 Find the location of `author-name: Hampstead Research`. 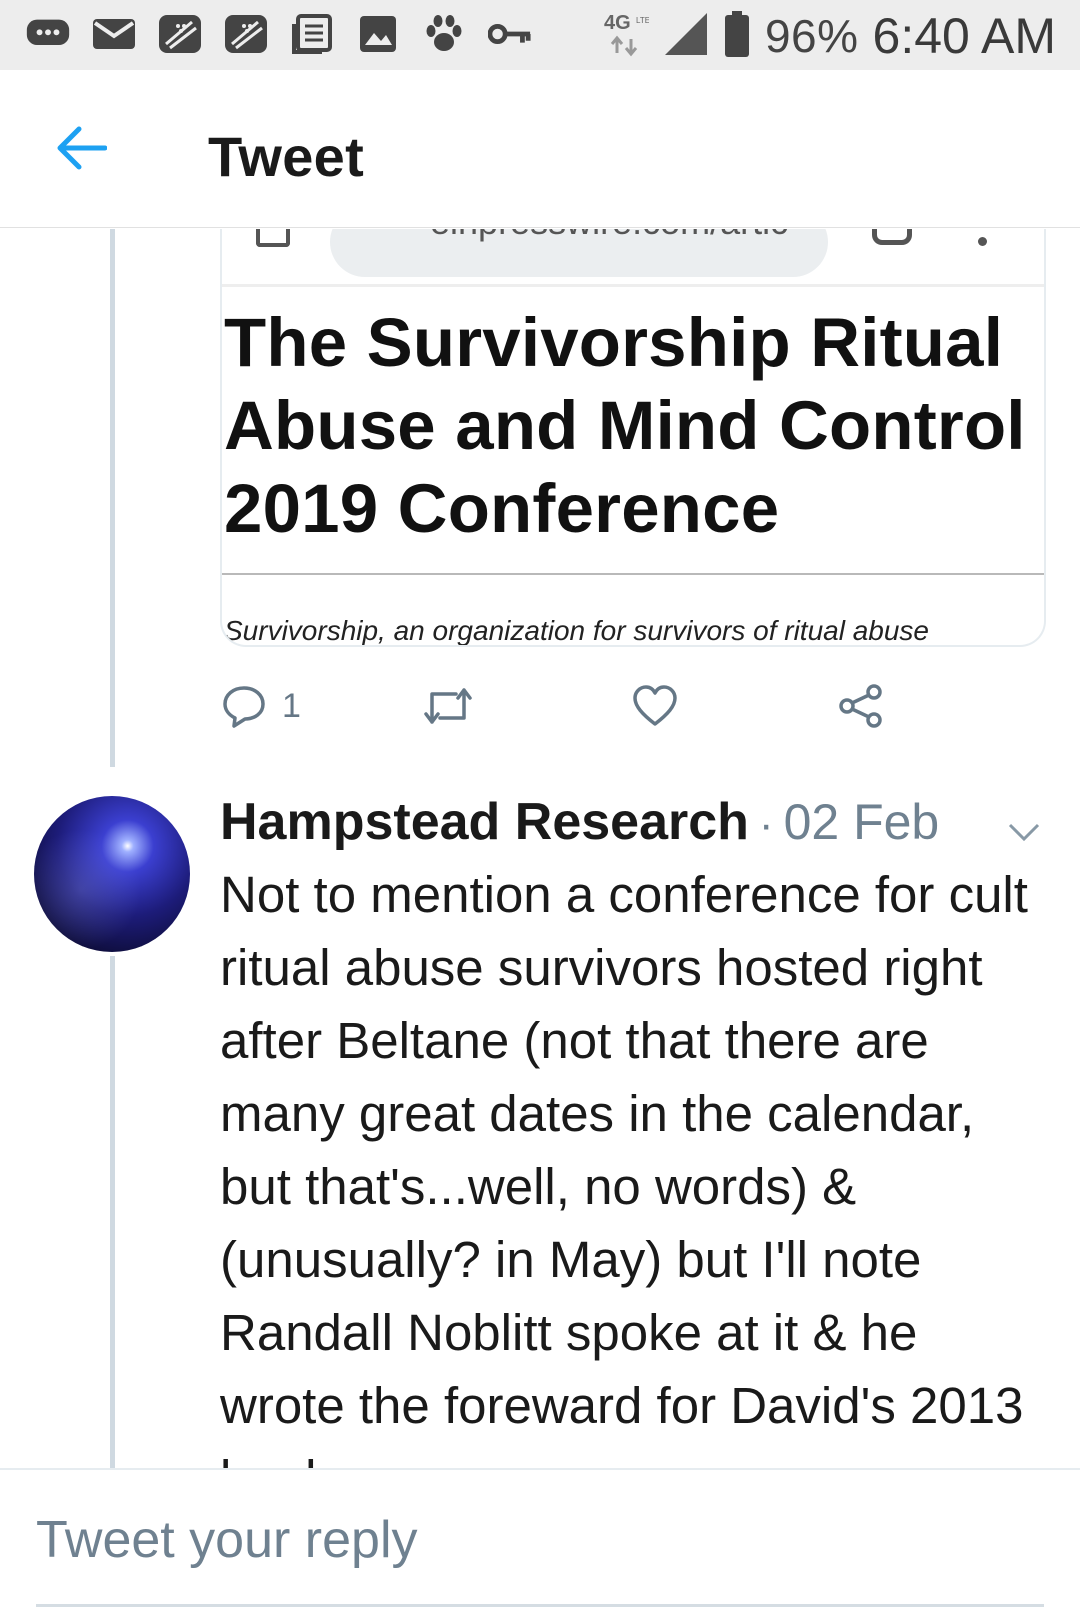

author-name: Hampstead Research is located at coordinates (484, 822).